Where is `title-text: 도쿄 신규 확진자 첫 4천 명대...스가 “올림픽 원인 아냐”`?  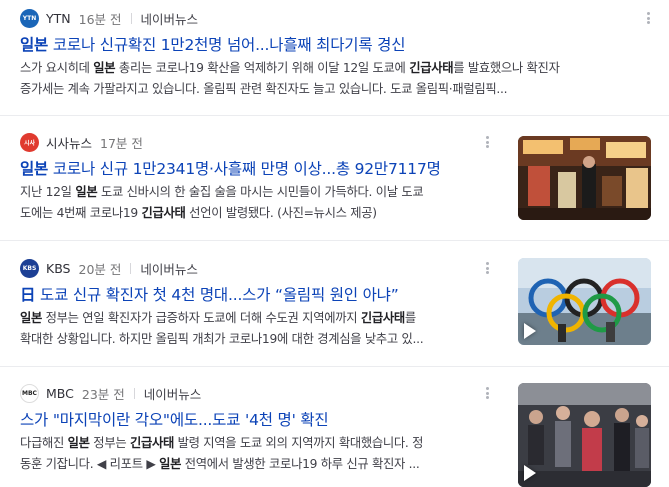
title-text: 도쿄 신규 확진자 첫 4천 명대...스가 “올림픽 원인 아냐” is located at coordinates (217, 295).